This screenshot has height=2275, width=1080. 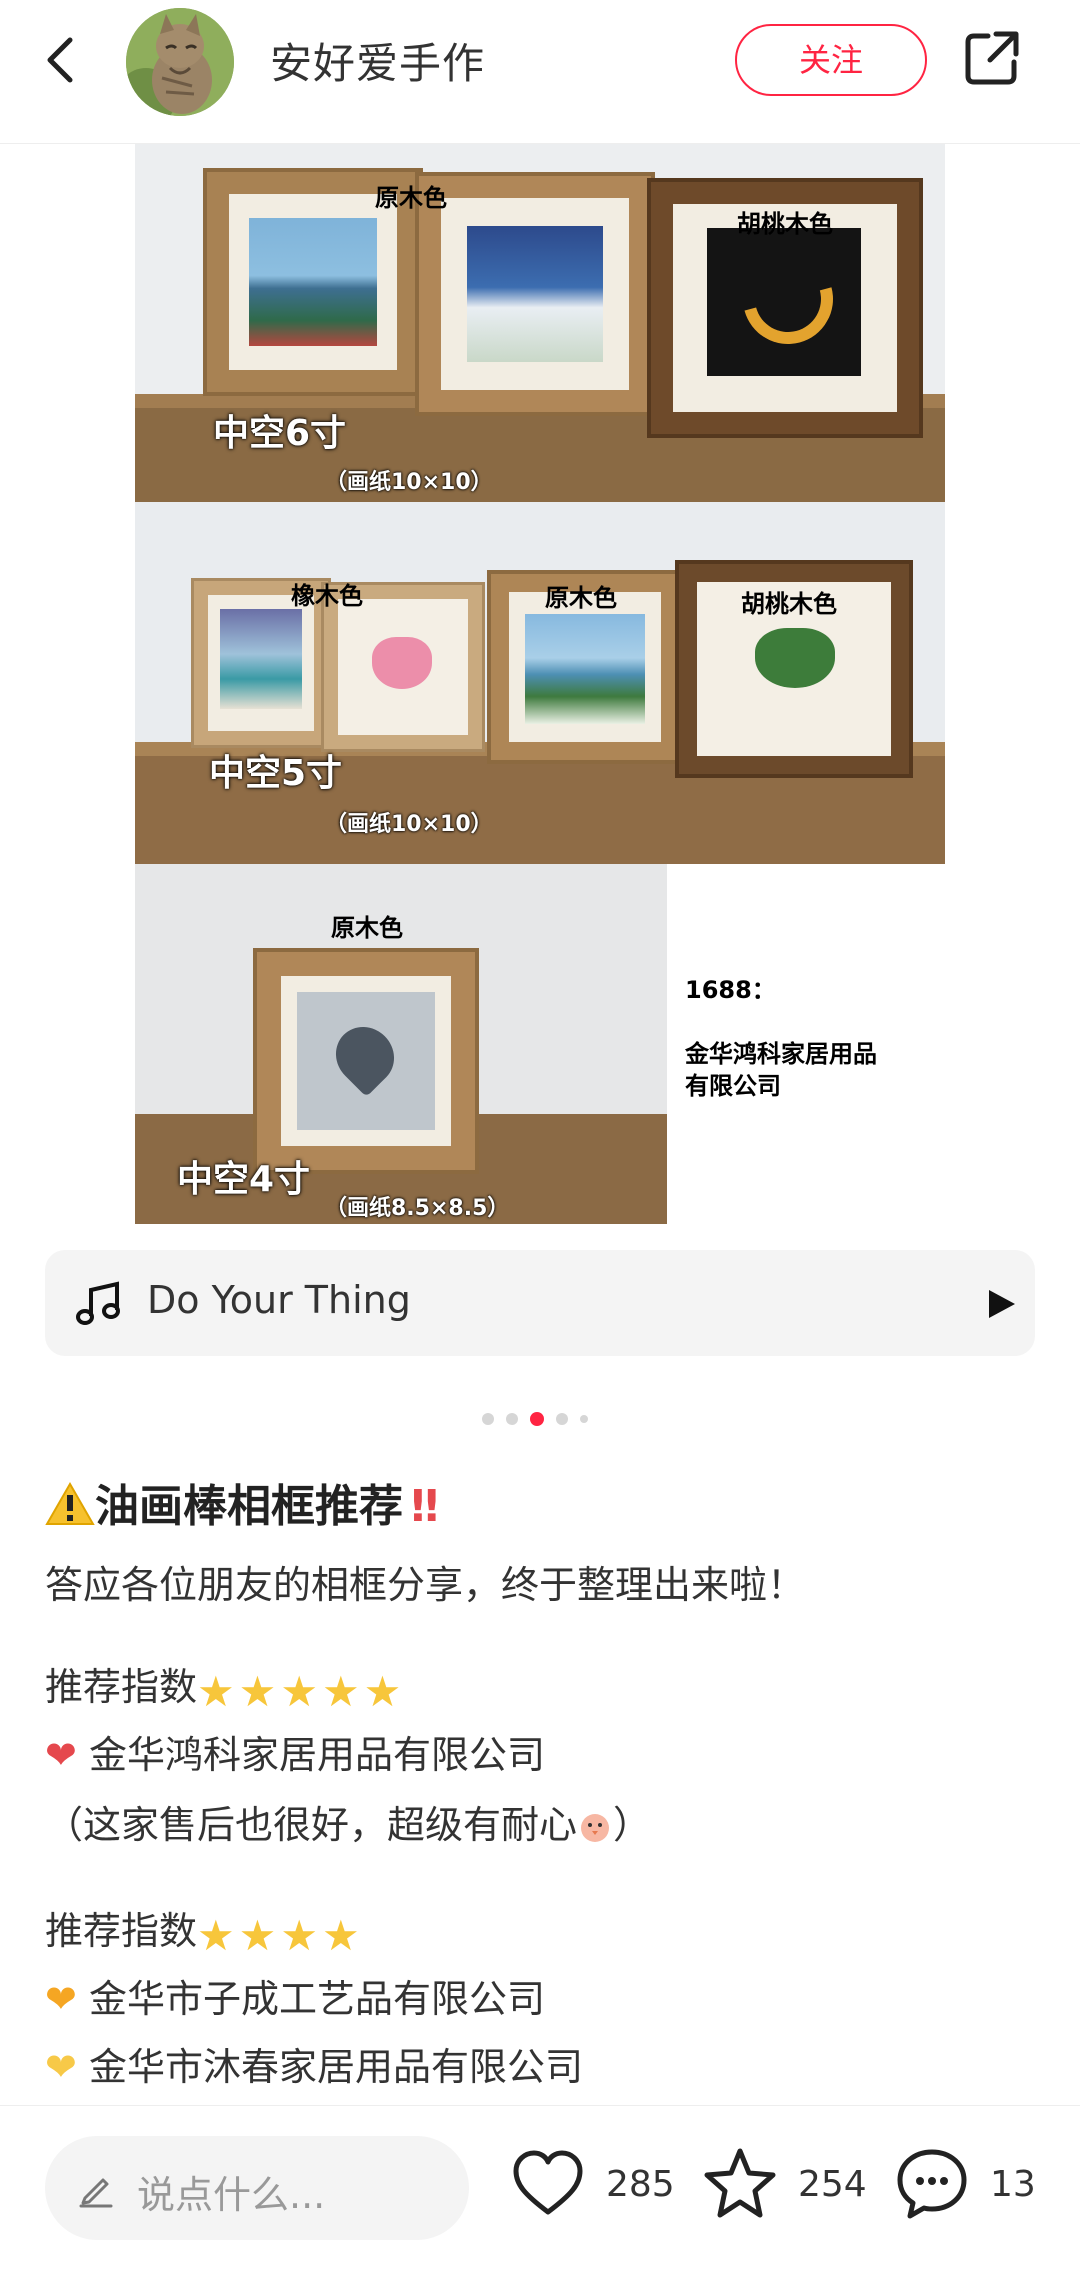 I want to click on rating-row: 推荐指数★★★★★, so click(x=225, y=1686).